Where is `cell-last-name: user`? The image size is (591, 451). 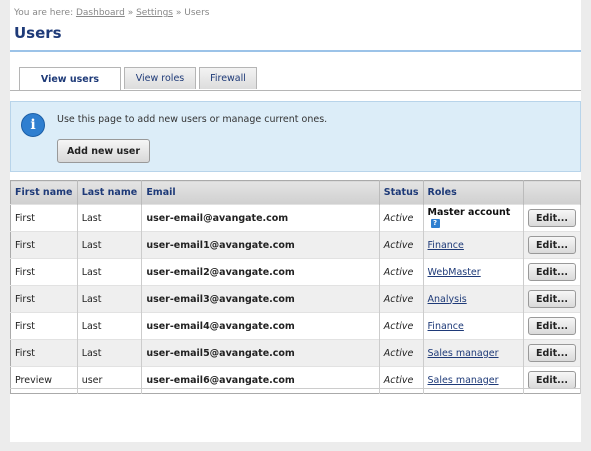
cell-last-name: user is located at coordinates (110, 380).